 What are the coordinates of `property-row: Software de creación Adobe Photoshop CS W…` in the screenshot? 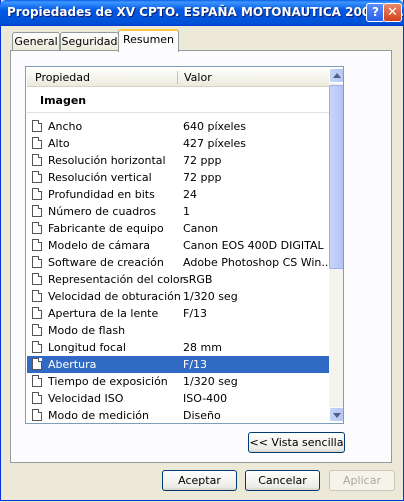 It's located at (179, 262).